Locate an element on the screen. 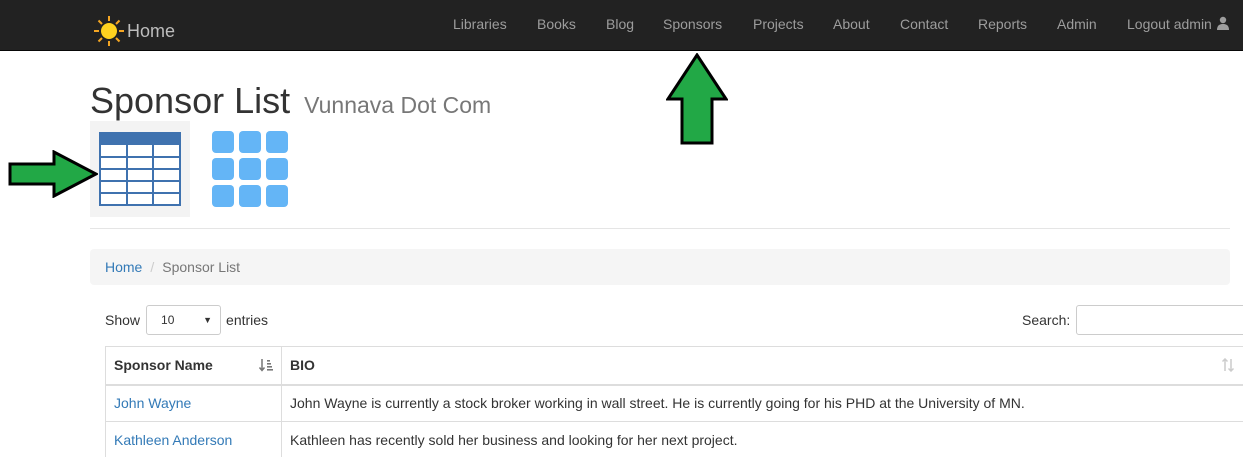 This screenshot has width=1243, height=457. breadcrumb: Home / Sponsor List is located at coordinates (660, 267).